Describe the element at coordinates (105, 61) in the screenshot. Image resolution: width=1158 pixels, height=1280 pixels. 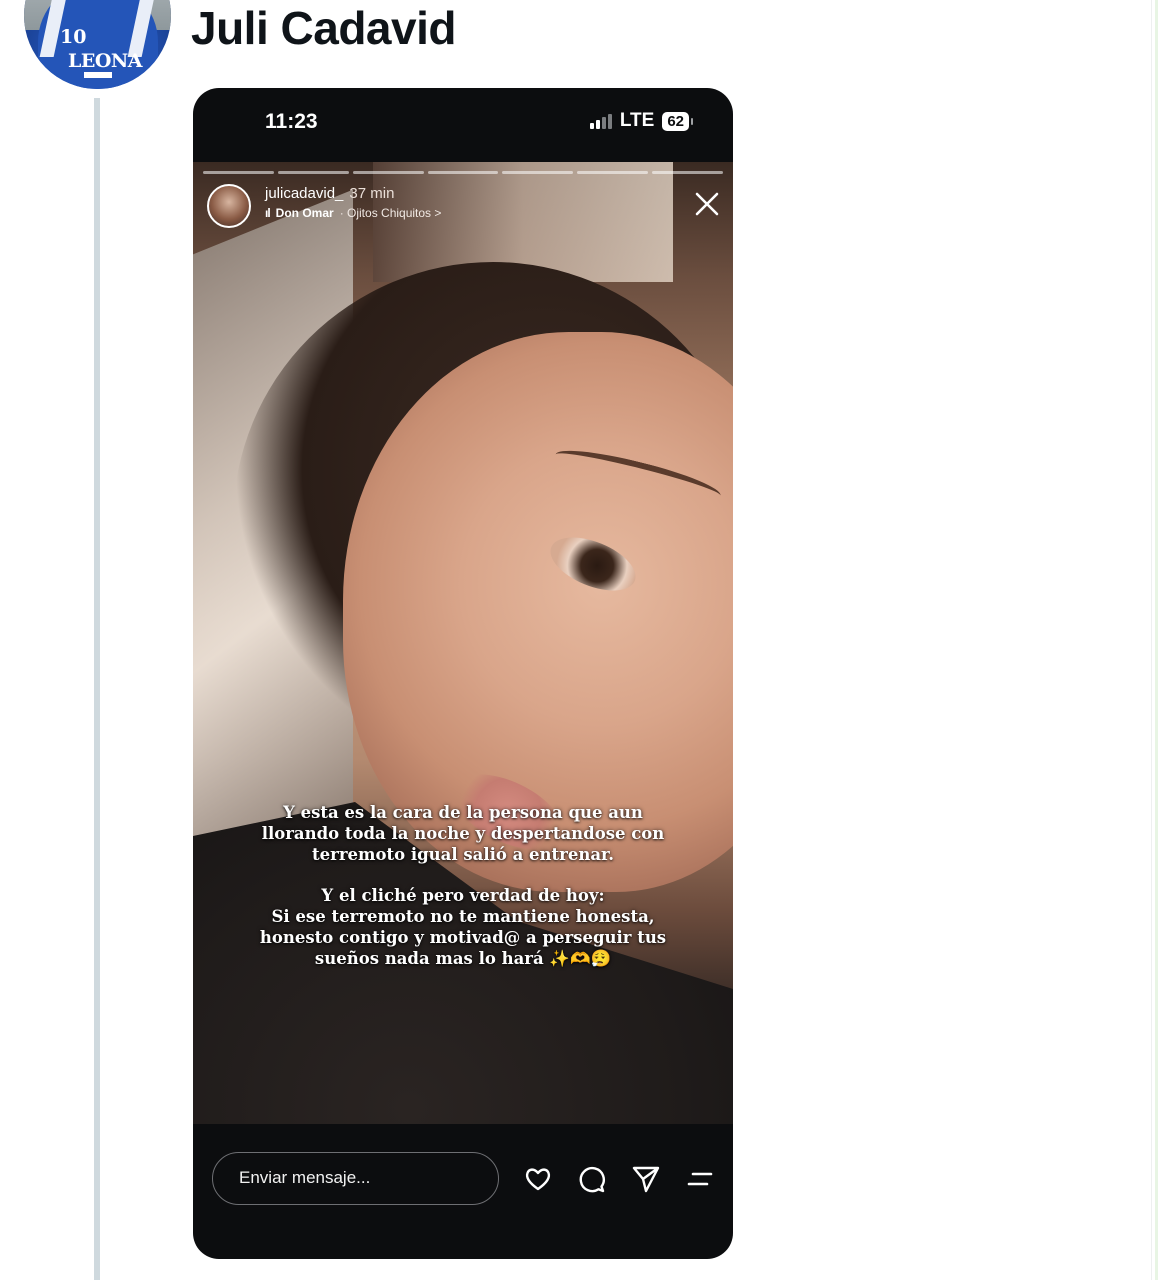
I see `avatar-jersey-brand: LEONA` at that location.